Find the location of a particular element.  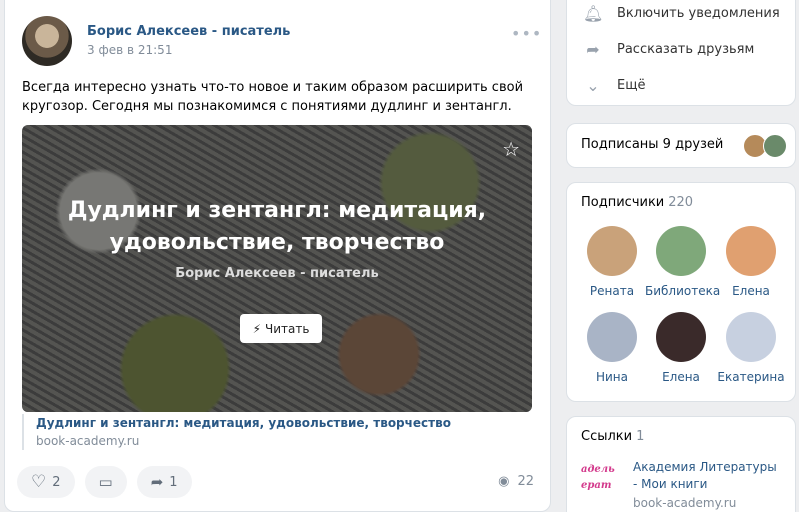

subscriber-item: Рената is located at coordinates (612, 262).